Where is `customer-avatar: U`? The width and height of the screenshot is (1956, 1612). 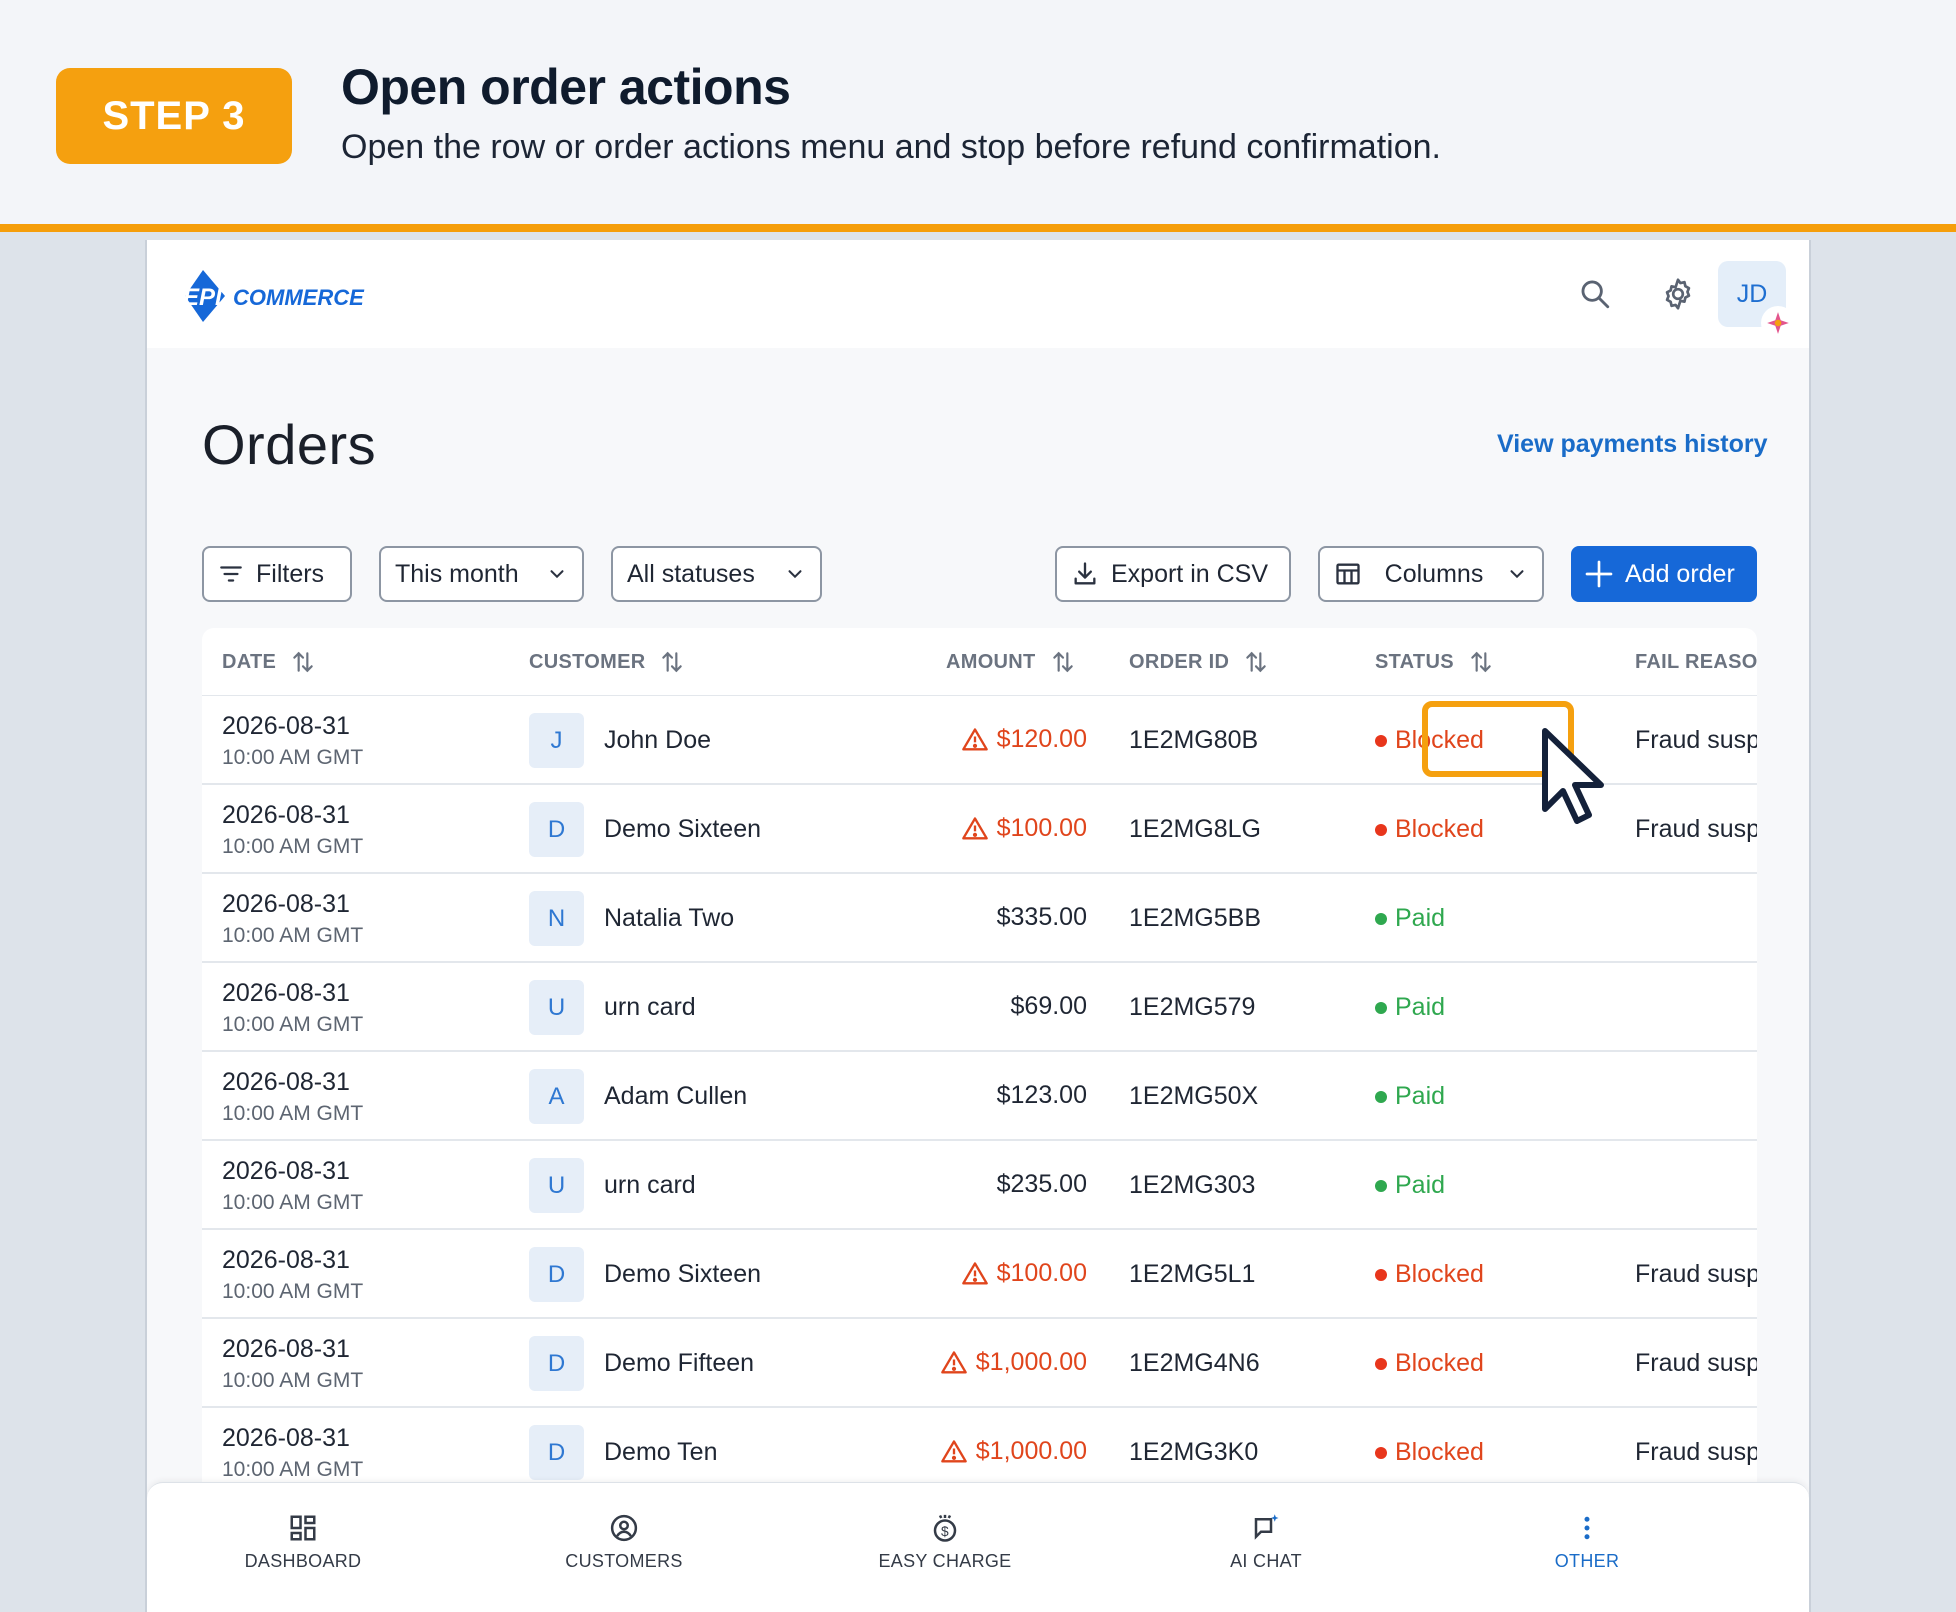
customer-avatar: U is located at coordinates (556, 1185).